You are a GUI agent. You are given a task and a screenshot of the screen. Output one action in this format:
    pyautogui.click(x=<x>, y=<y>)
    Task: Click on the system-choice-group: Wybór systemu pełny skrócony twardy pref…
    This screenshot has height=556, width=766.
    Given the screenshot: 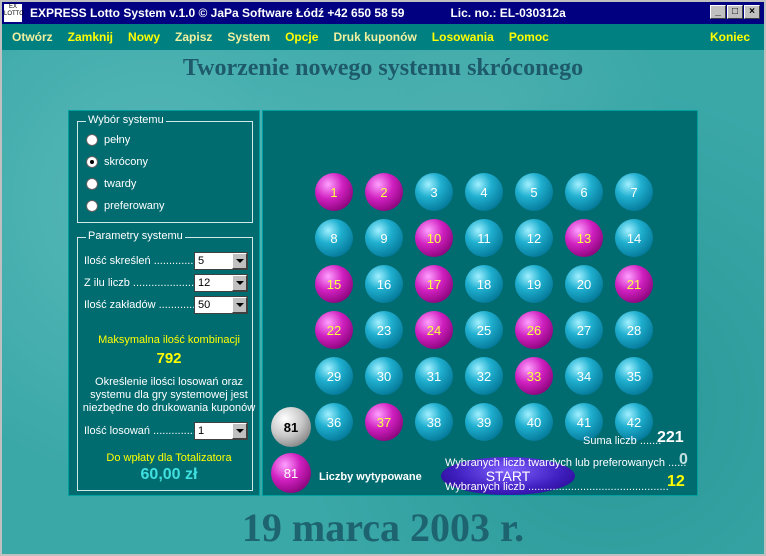 What is the action you would take?
    pyautogui.click(x=165, y=168)
    